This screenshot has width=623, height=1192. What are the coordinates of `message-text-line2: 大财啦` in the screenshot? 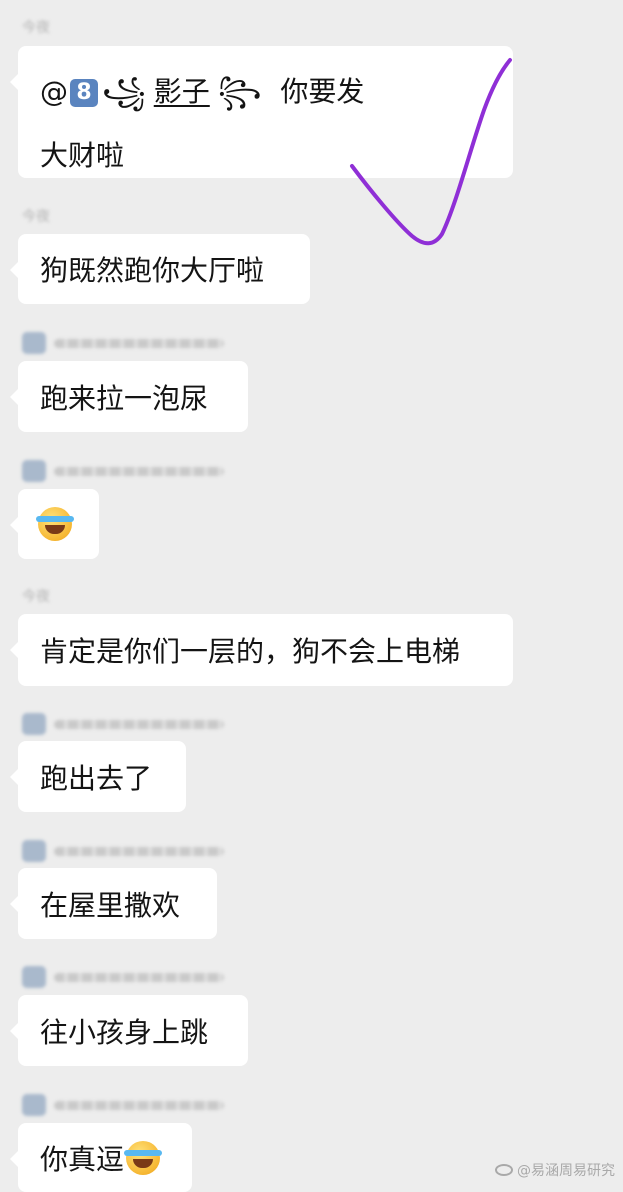 It's located at (82, 155).